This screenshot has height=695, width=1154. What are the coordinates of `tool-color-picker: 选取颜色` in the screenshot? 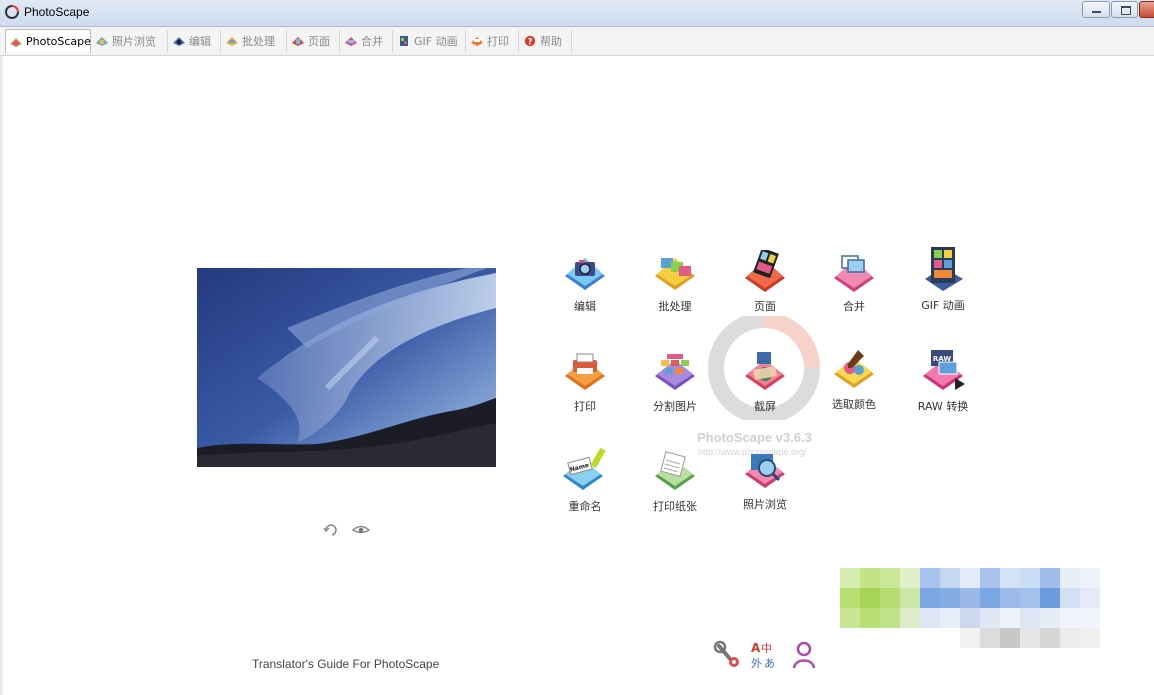 It's located at (854, 383).